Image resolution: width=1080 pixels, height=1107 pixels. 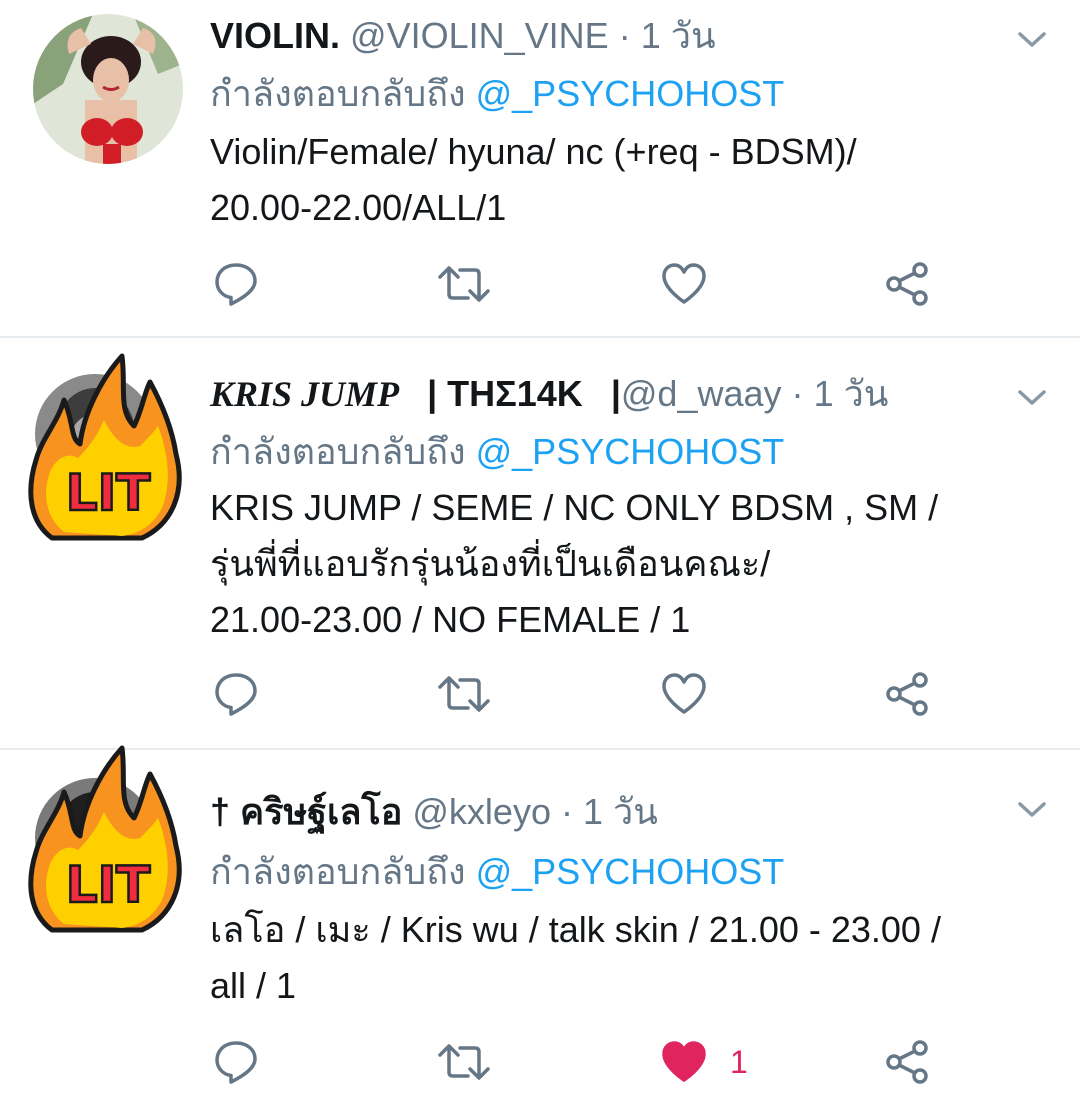 What do you see at coordinates (533, 151) in the screenshot?
I see `tweet-text-line: Violin/Female/ hyuna/ nc (+req - BDSM)/` at bounding box center [533, 151].